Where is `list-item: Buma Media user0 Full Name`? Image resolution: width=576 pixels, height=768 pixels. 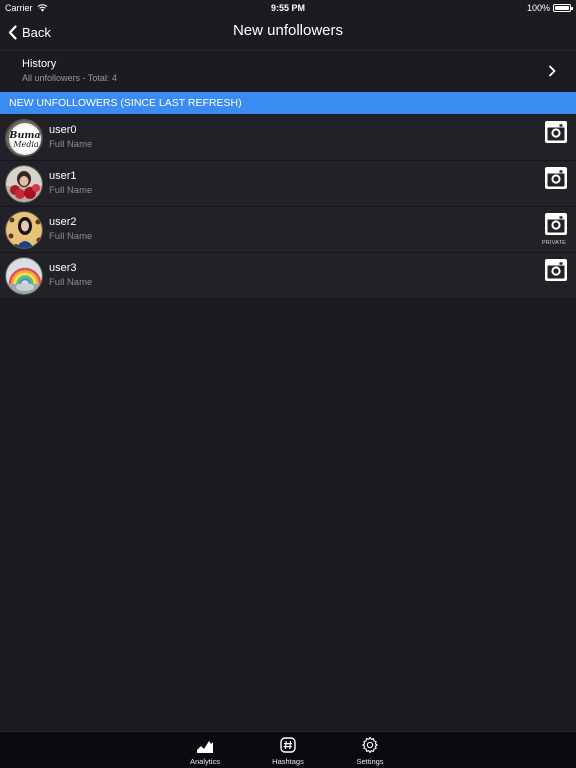 list-item: Buma Media user0 Full Name is located at coordinates (288, 138).